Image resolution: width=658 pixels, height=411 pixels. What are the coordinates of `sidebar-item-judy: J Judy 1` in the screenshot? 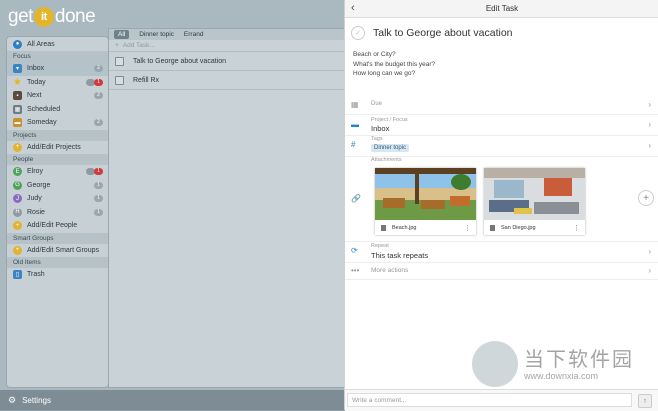 It's located at (57, 199).